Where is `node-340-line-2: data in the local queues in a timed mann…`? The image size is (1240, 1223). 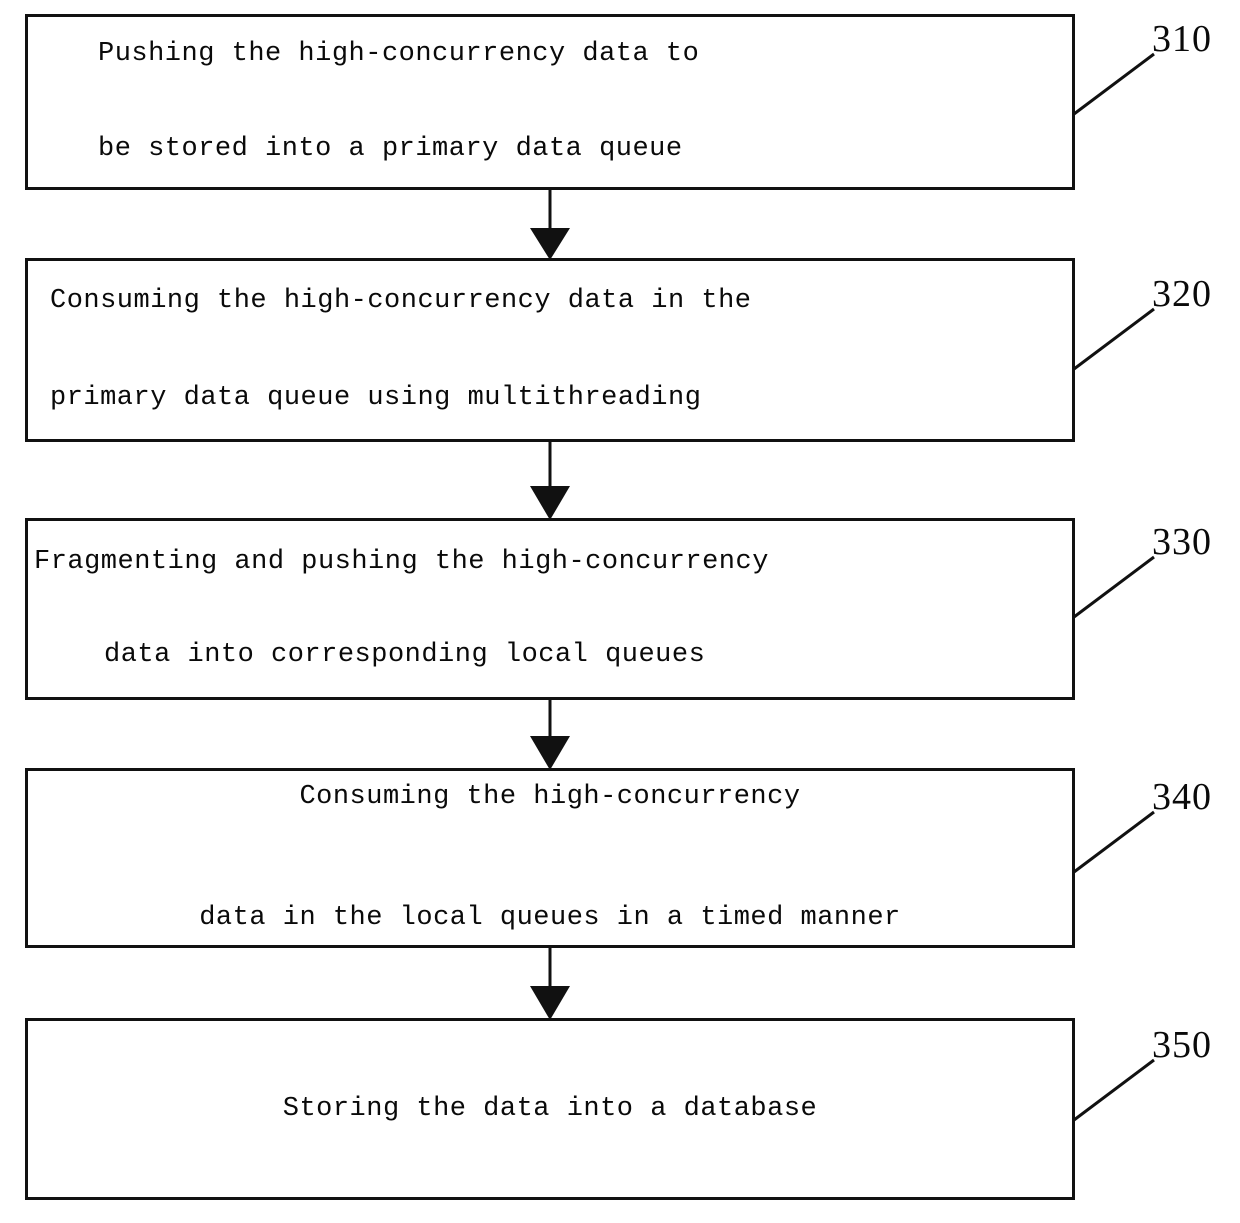 node-340-line-2: data in the local queues in a timed mann… is located at coordinates (550, 918).